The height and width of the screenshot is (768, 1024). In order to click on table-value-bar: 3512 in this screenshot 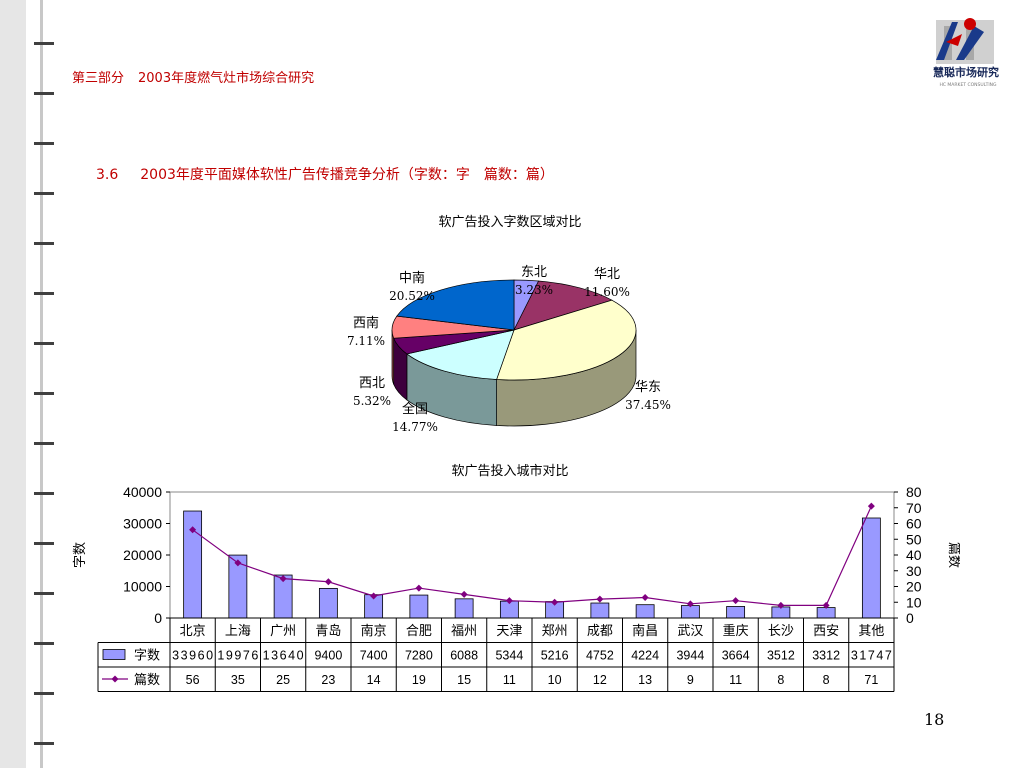, I will do `click(781, 656)`.